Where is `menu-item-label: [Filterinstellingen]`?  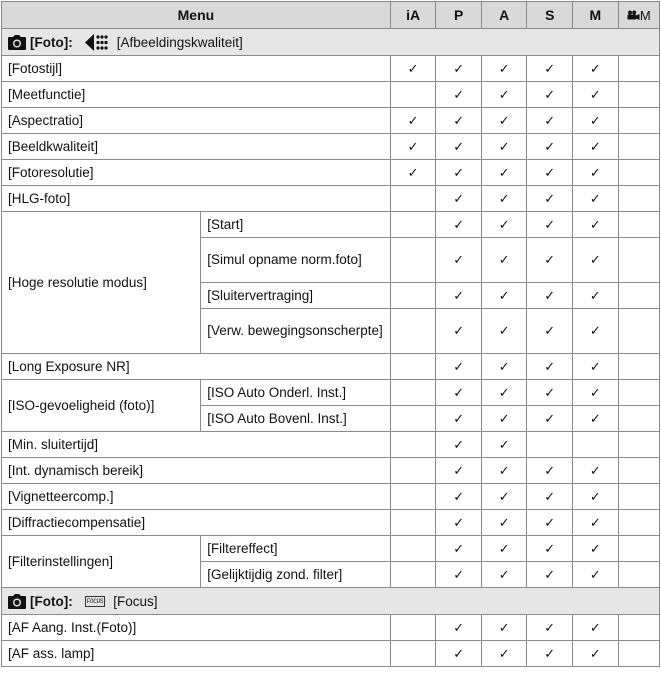
menu-item-label: [Filterinstellingen] is located at coordinates (101, 561).